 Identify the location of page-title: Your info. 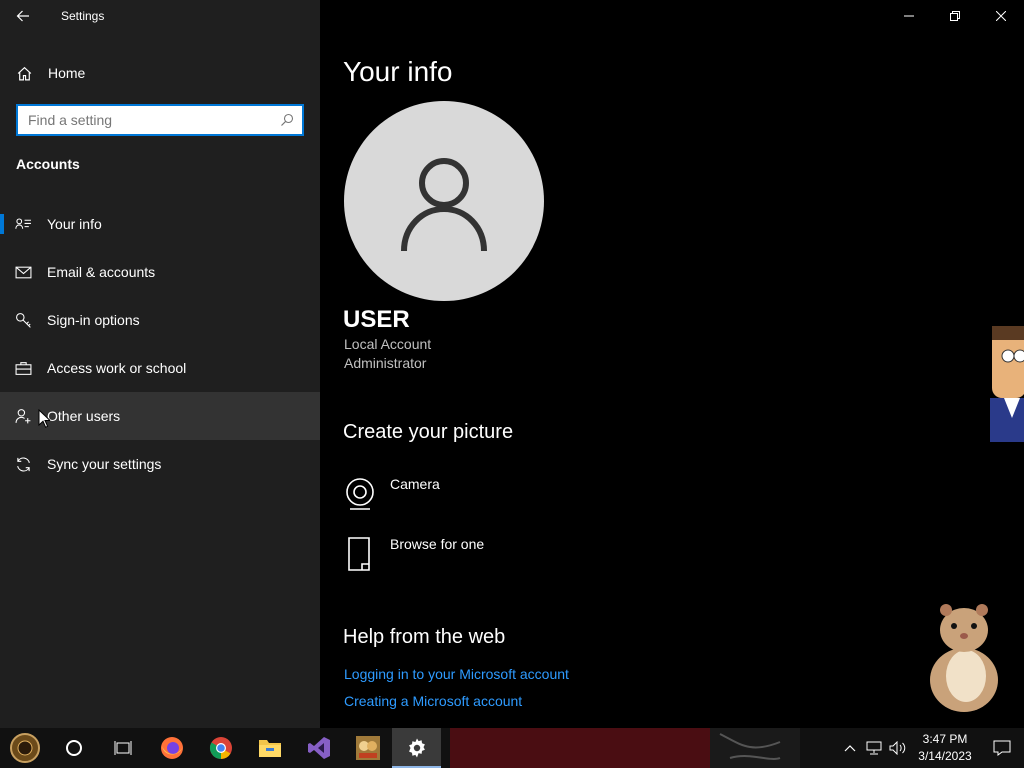
(398, 71).